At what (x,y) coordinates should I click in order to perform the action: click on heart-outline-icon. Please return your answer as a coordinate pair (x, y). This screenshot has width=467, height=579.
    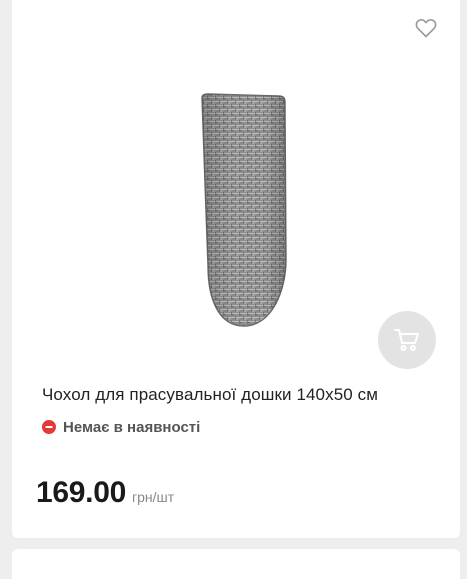
    Looking at the image, I should click on (426, 28).